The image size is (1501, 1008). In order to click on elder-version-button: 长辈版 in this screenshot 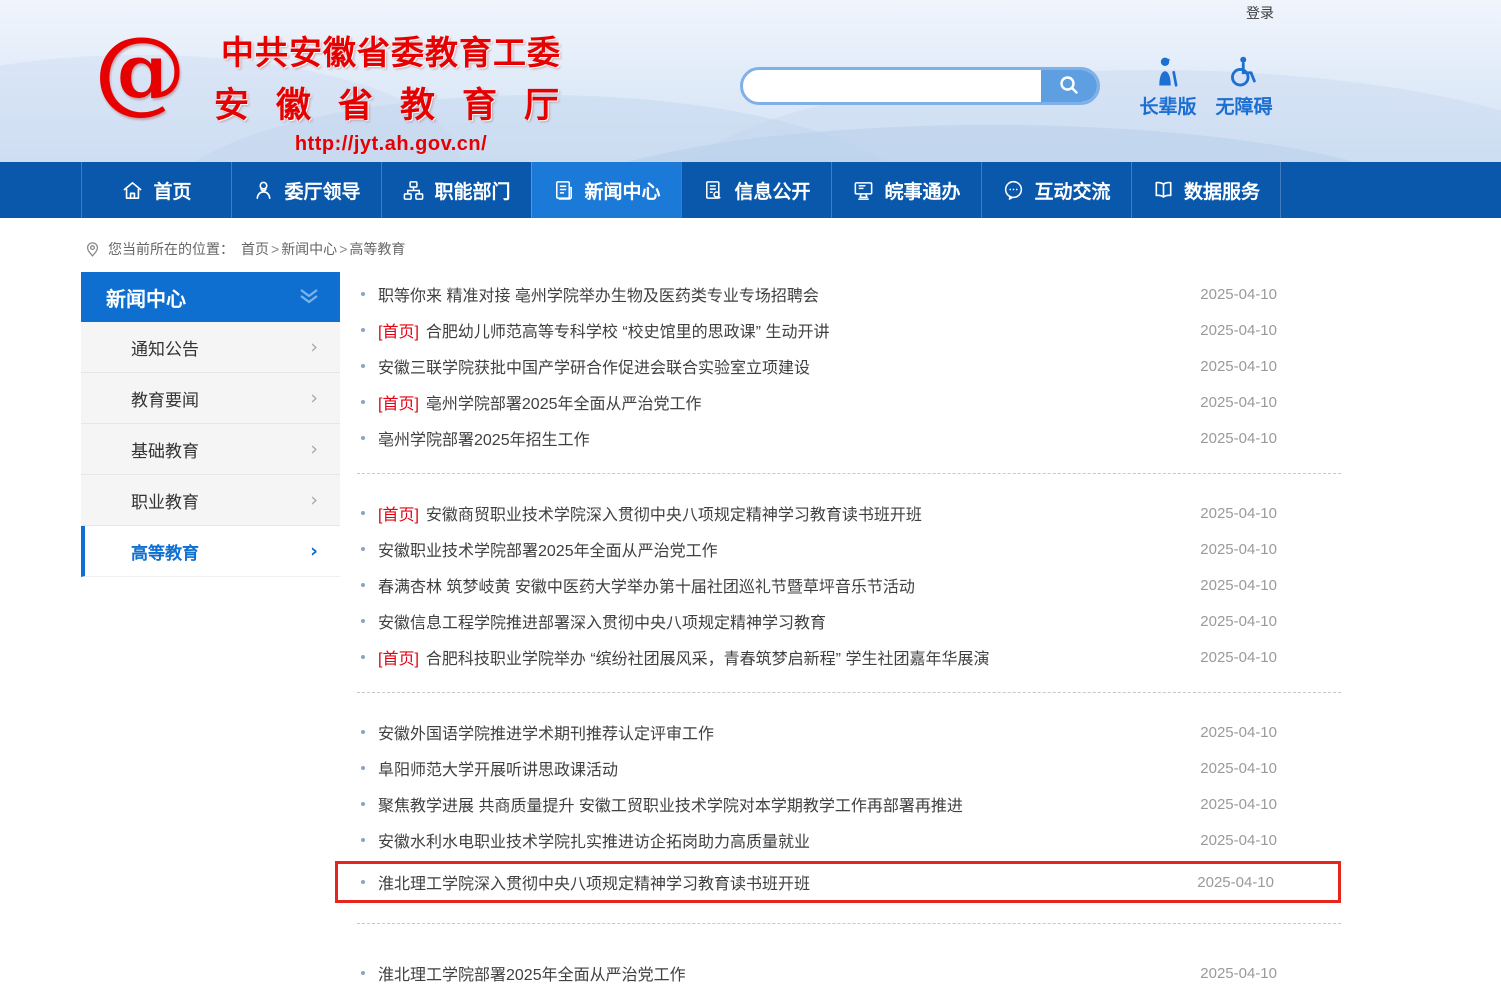, I will do `click(1168, 86)`.